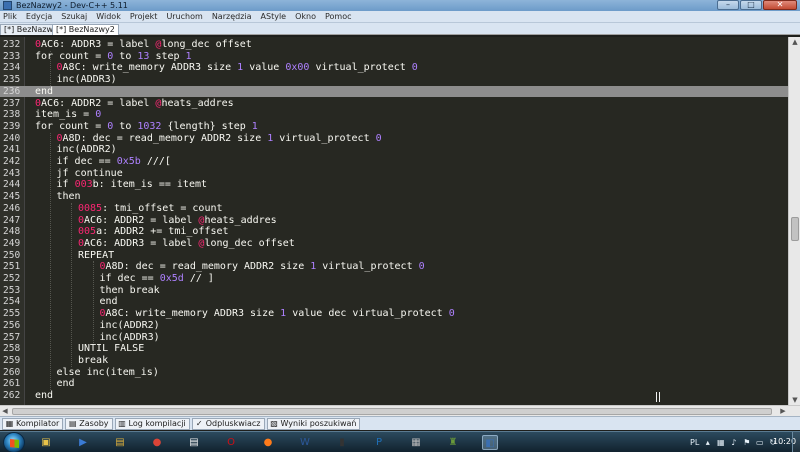 The width and height of the screenshot is (800, 452). I want to click on power-icon: ▭, so click(759, 442).